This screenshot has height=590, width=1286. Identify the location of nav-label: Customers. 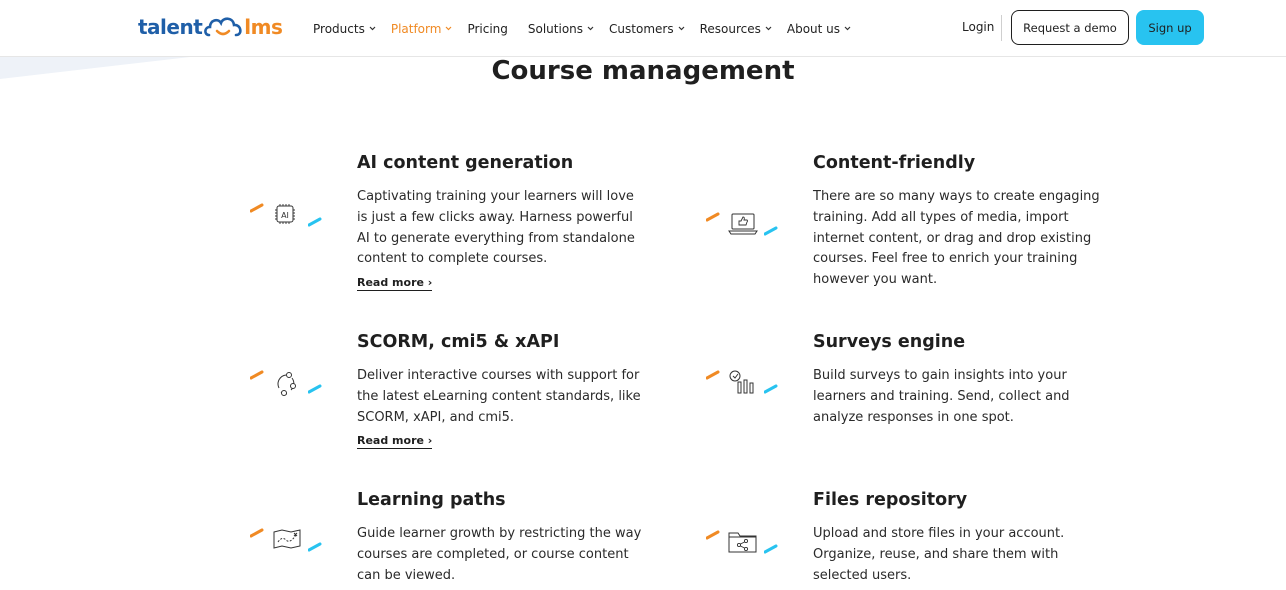
(641, 28).